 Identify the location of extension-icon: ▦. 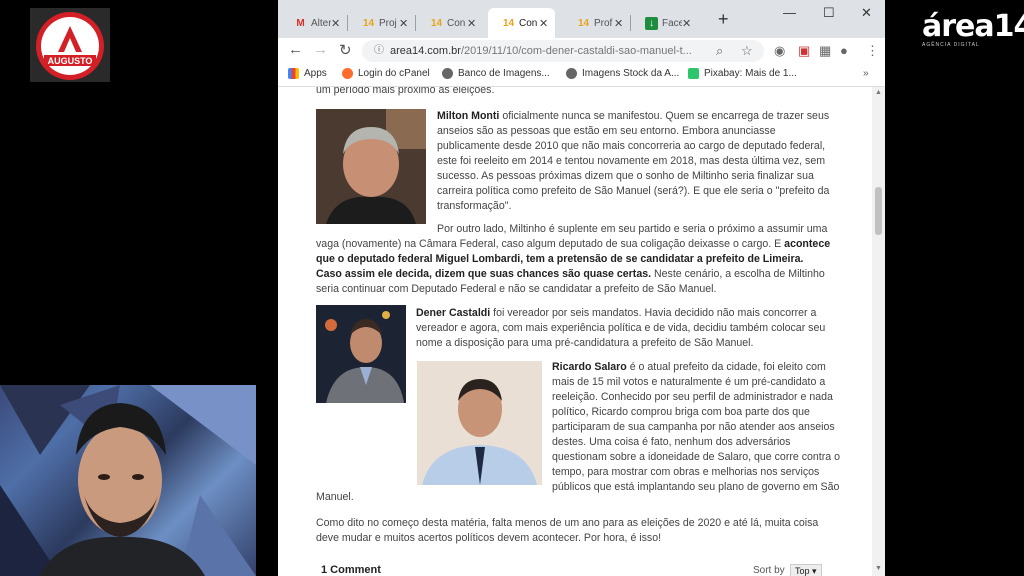
(825, 51).